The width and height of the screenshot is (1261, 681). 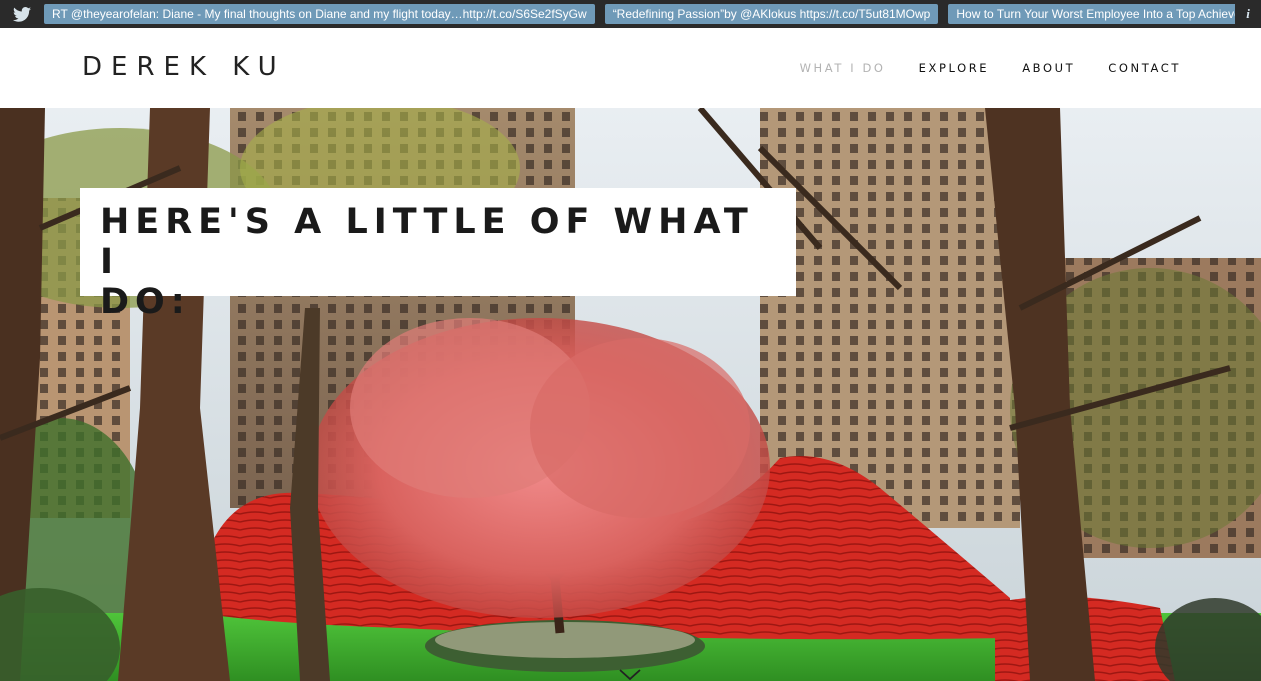 What do you see at coordinates (145, 302) in the screenshot?
I see `hero-title-line-2: DO:` at bounding box center [145, 302].